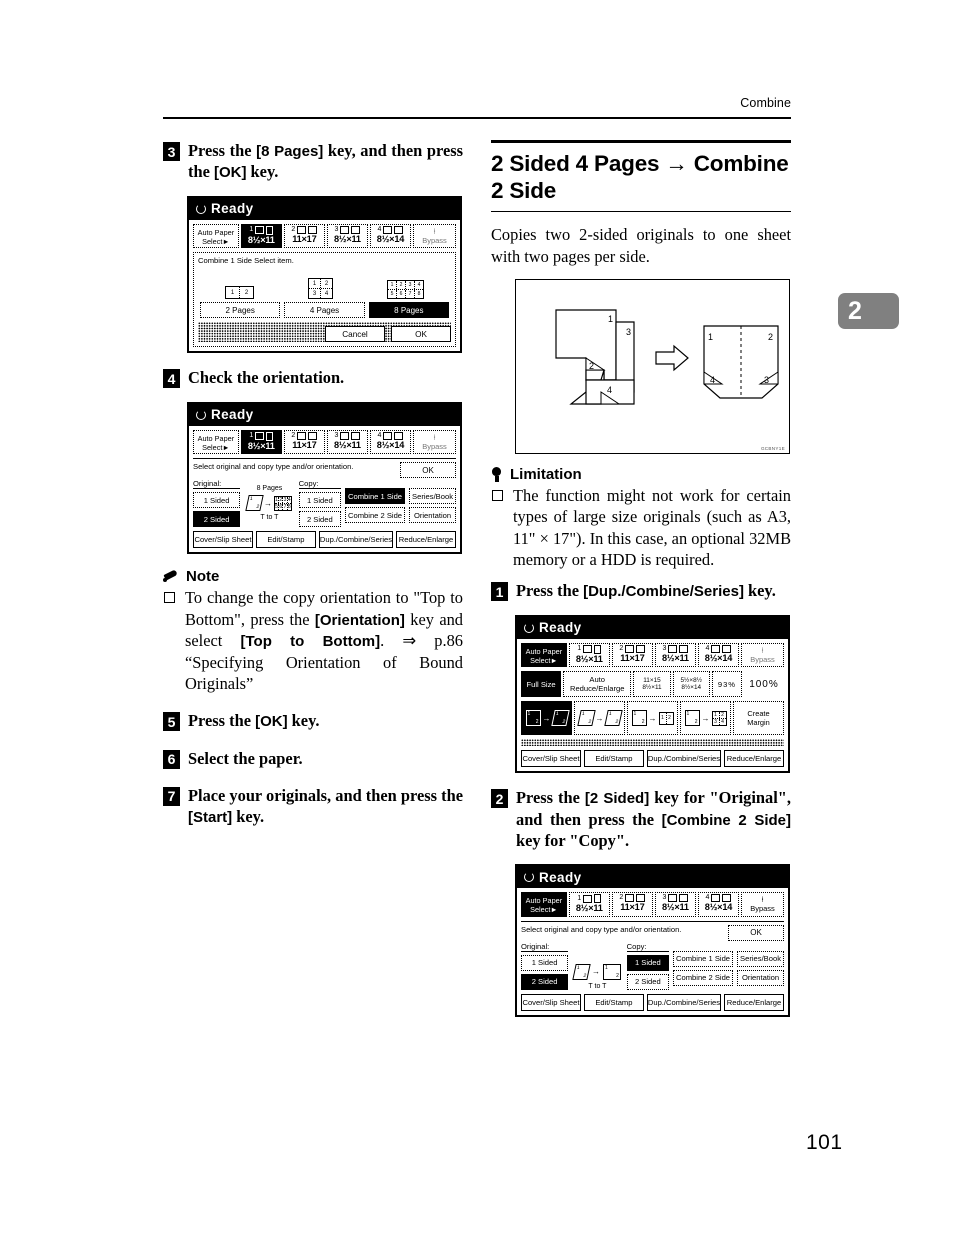  What do you see at coordinates (652, 367) in the screenshot?
I see `illustration-2sided-4pages: 1 3 2 4 1 2 4 3 GCBNY1E` at bounding box center [652, 367].